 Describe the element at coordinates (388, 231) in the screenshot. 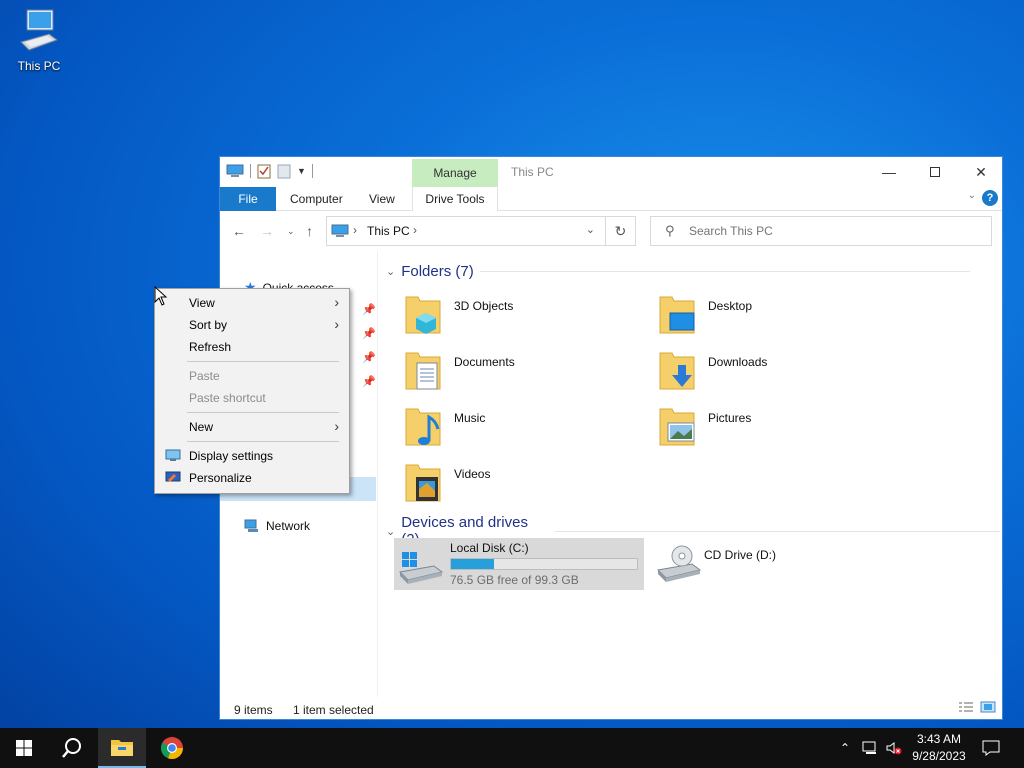

I see `breadcrumb-this-pc: This PC` at that location.